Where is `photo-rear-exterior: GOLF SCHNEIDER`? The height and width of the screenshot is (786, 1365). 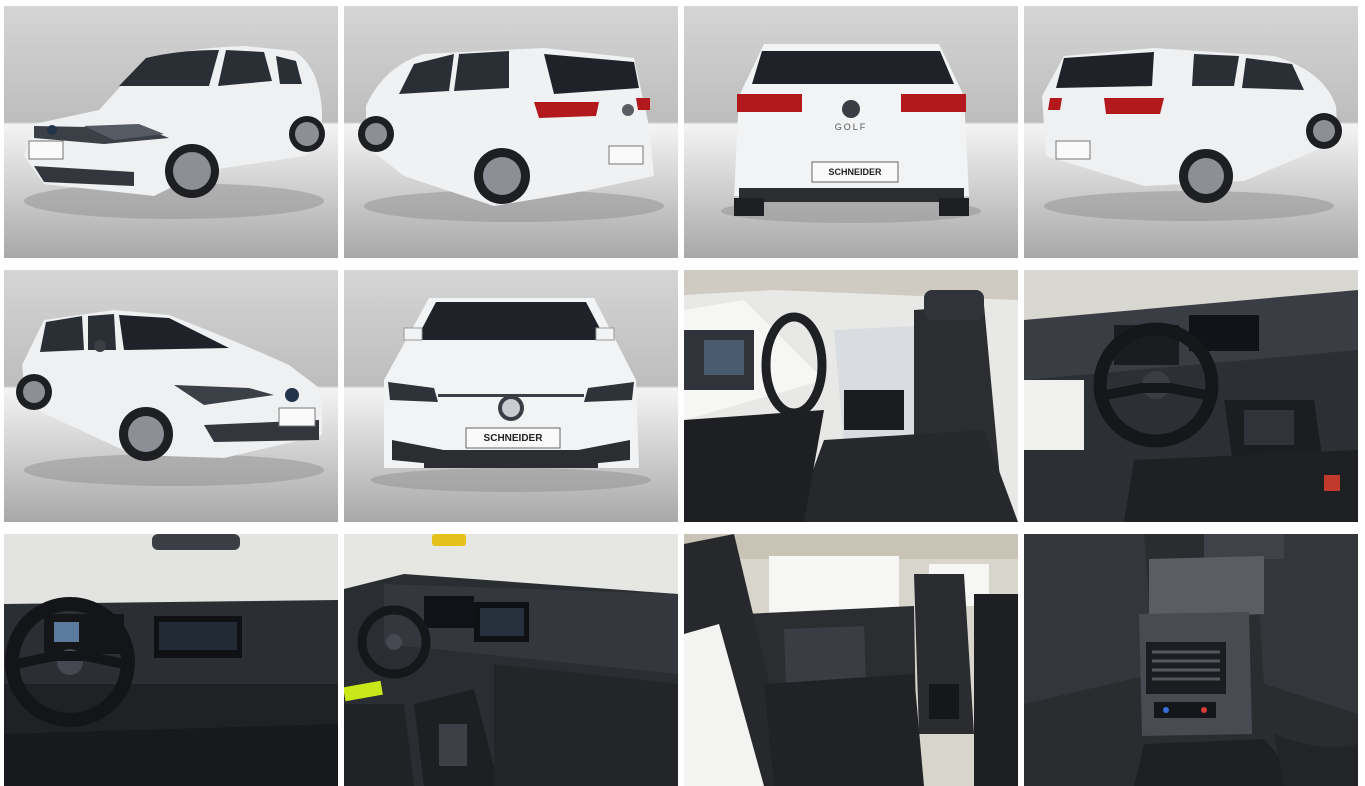
photo-rear-exterior: GOLF SCHNEIDER is located at coordinates (851, 132).